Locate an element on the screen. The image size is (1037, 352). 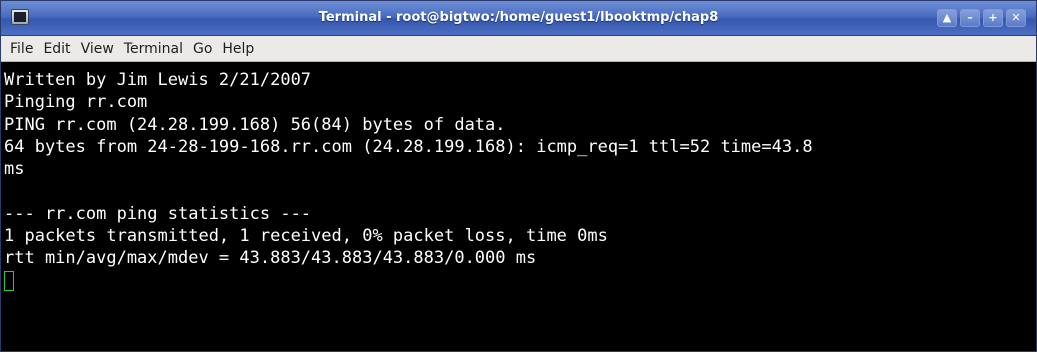
maximize-button: + is located at coordinates (993, 18).